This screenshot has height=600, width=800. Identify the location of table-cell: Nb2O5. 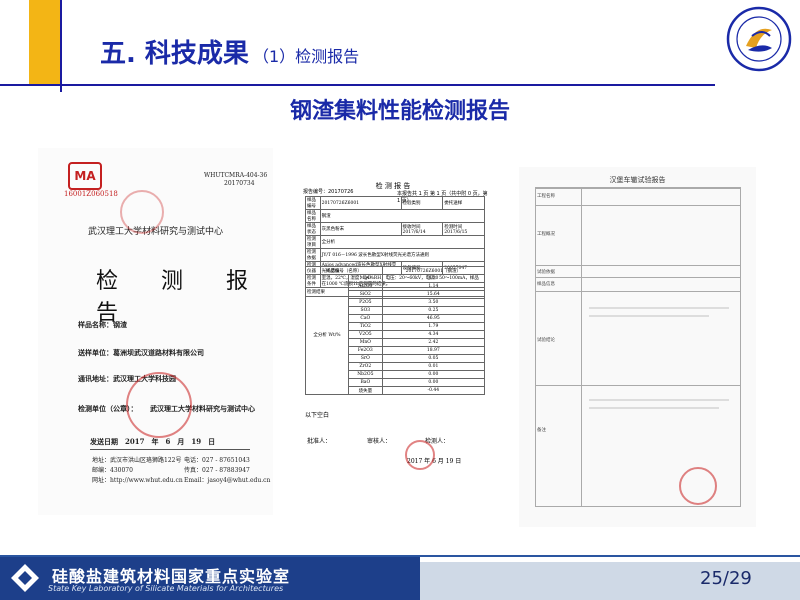
(365, 374).